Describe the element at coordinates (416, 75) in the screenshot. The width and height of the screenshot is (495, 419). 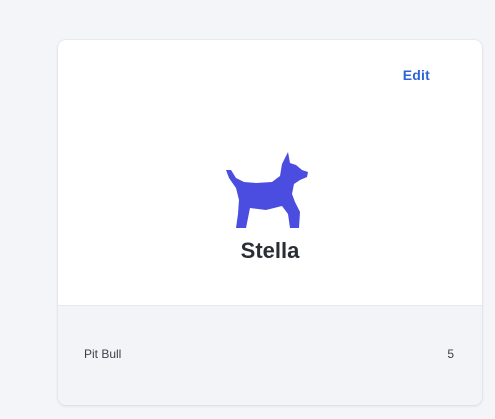
I see `edit-link: Edit` at that location.